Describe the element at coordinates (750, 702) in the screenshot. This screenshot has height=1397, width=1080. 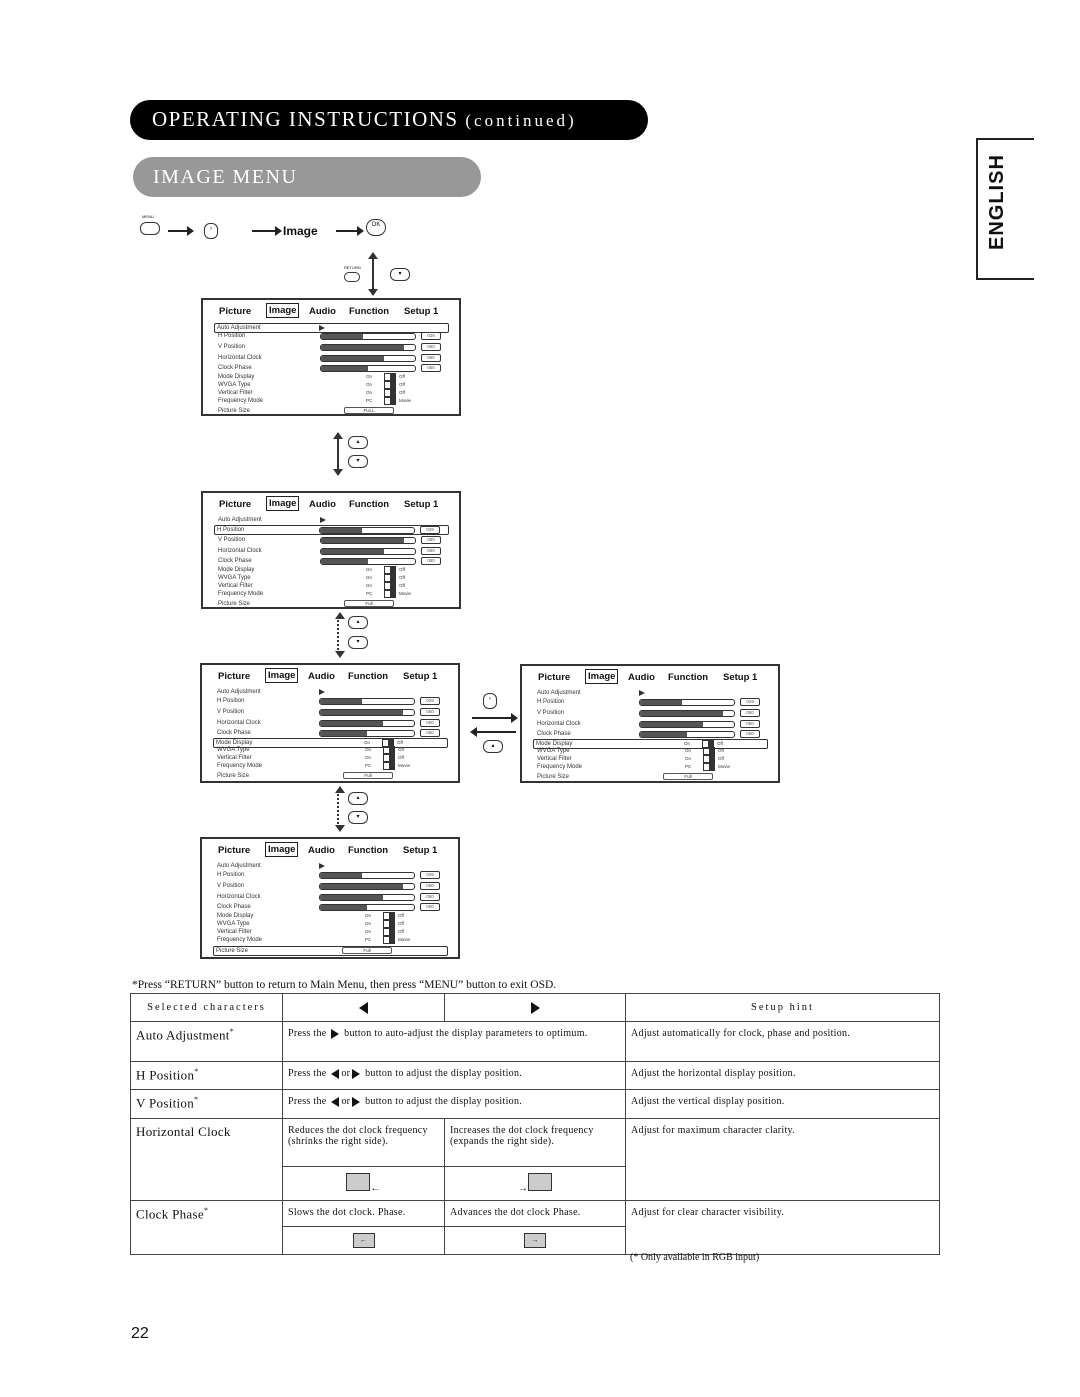
I see `osd-value: 029` at that location.